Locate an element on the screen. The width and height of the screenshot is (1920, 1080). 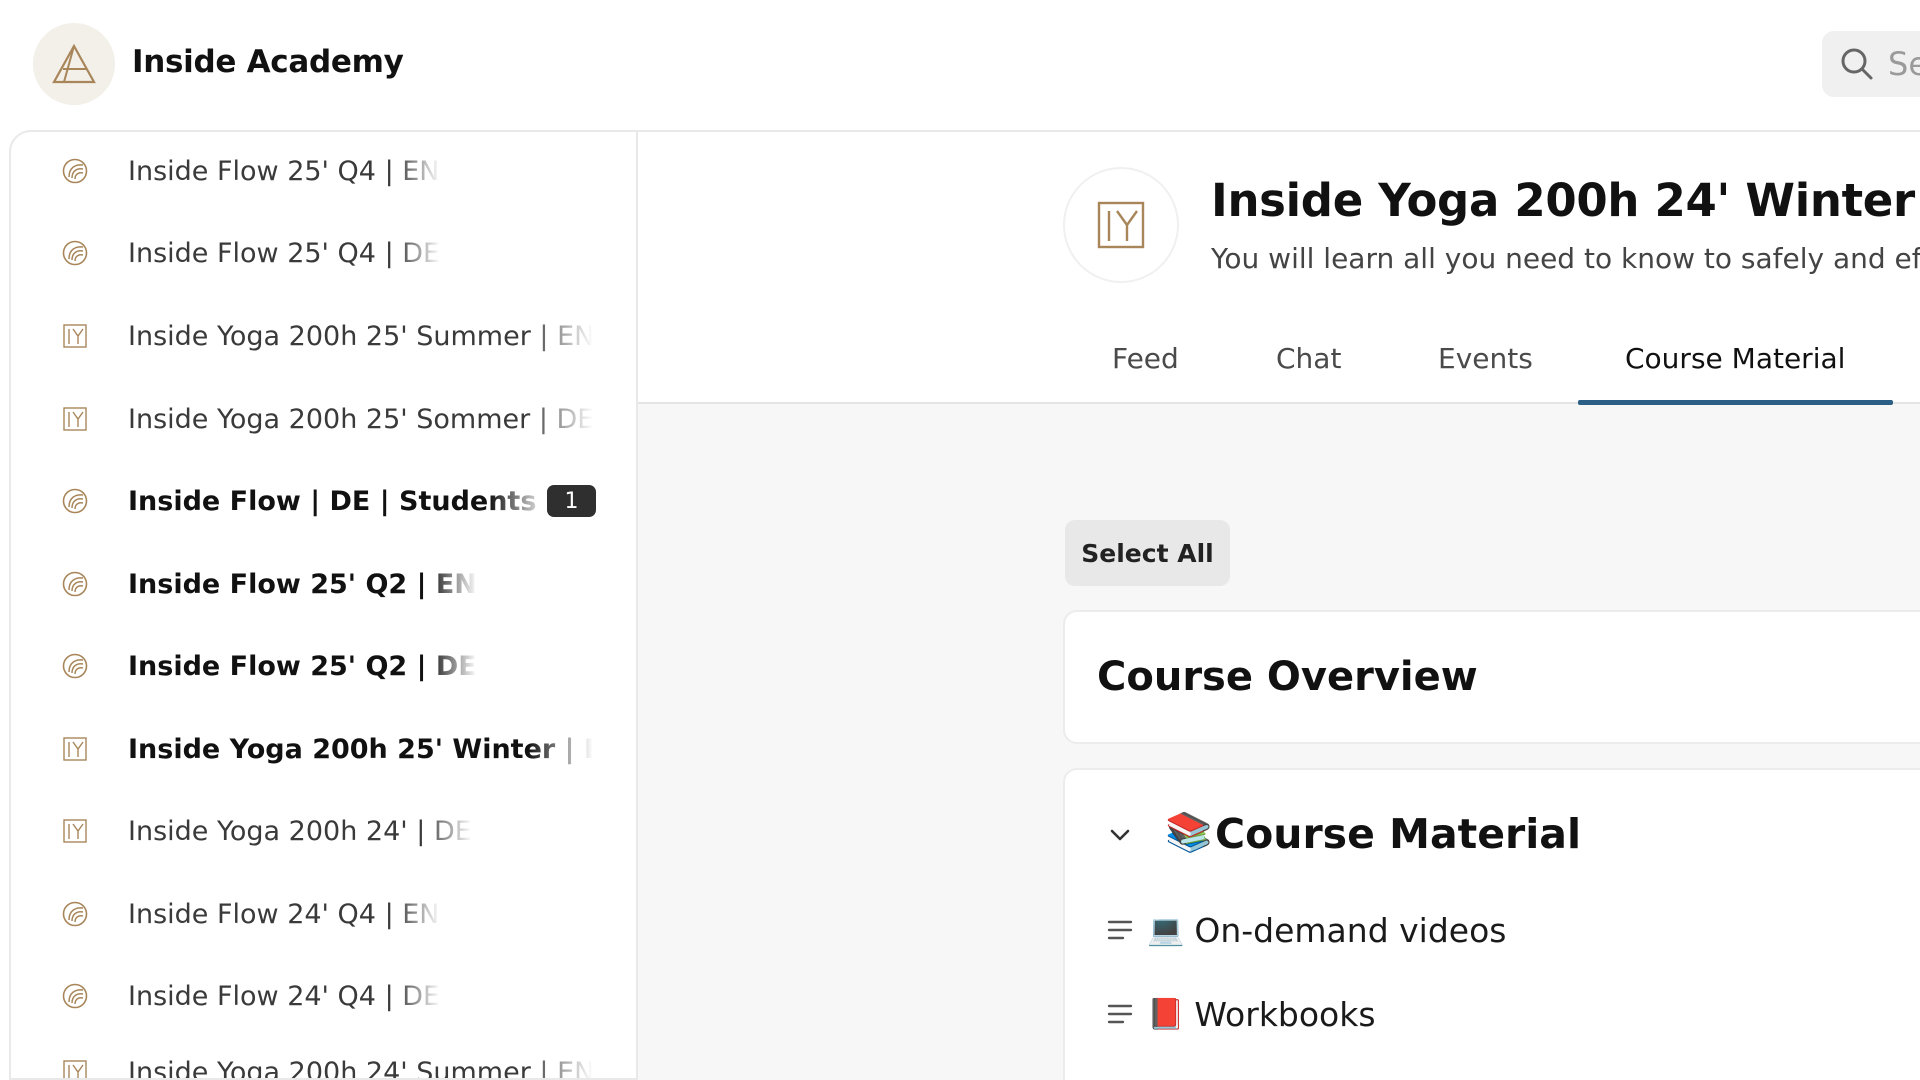
sidebar-item-label: Inside Yoga 200h 24' | DE is located at coordinates (300, 831).